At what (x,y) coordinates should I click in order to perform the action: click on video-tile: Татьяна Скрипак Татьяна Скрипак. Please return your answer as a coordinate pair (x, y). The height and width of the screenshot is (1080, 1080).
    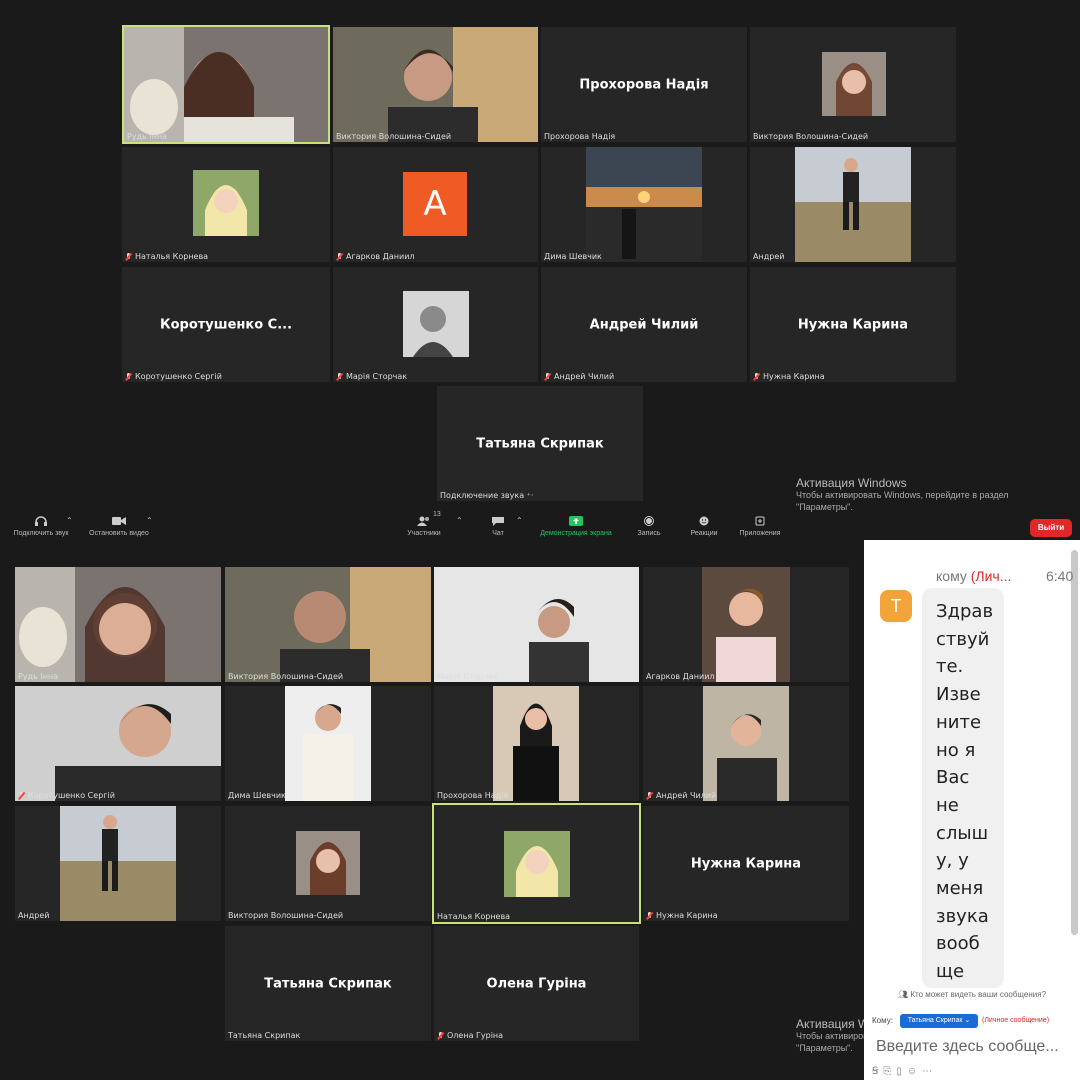
    Looking at the image, I should click on (328, 983).